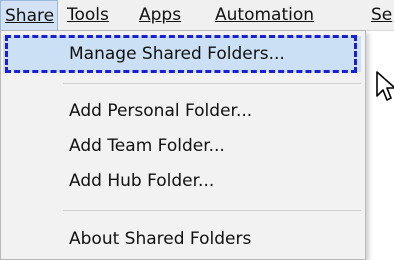 The height and width of the screenshot is (260, 394). I want to click on menu-automation-label: Automation, so click(265, 15).